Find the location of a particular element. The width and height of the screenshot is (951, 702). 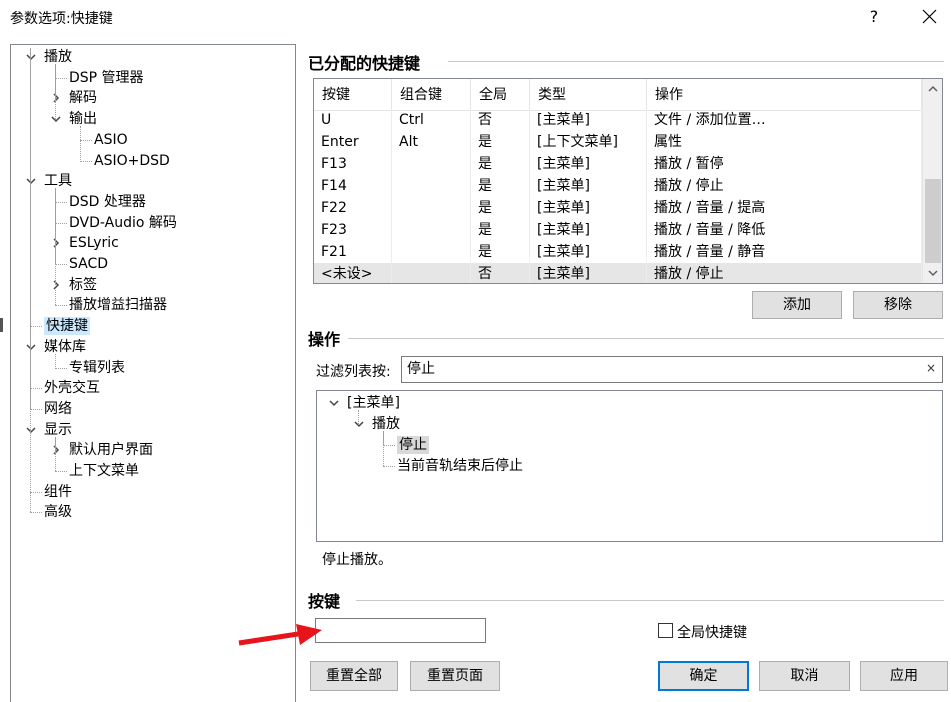

filter-value: 停止 is located at coordinates (421, 369).